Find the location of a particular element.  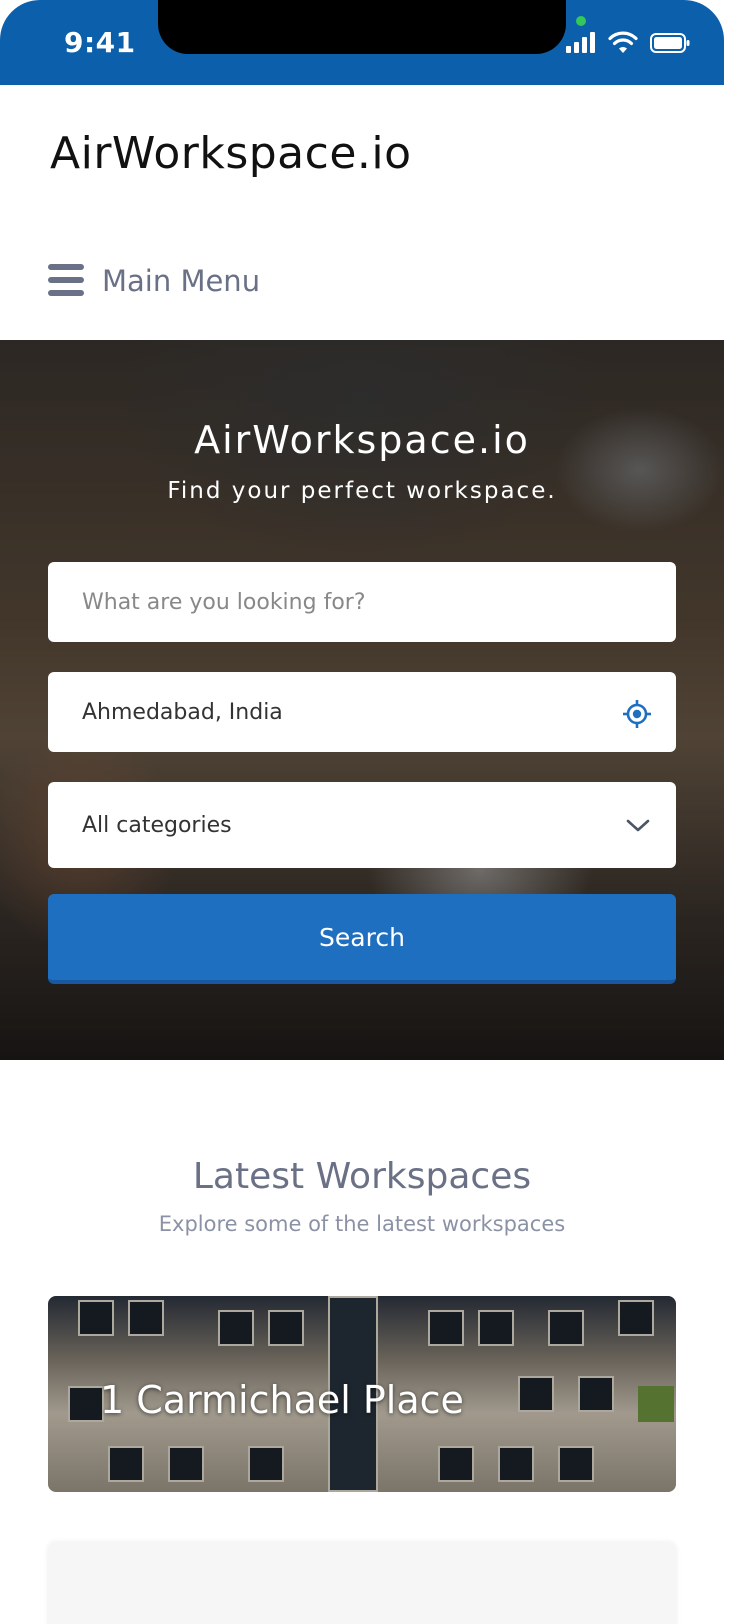

signal-icon is located at coordinates (583, 42).